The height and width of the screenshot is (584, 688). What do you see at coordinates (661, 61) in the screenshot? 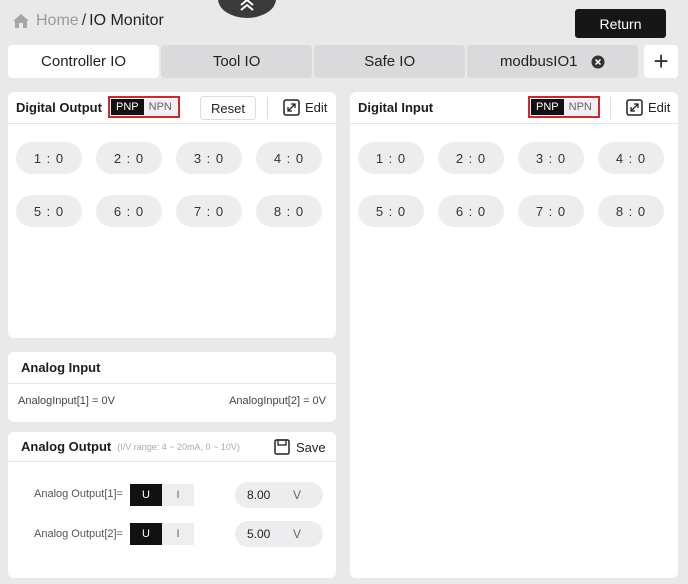
I see `add-tab-button: +` at bounding box center [661, 61].